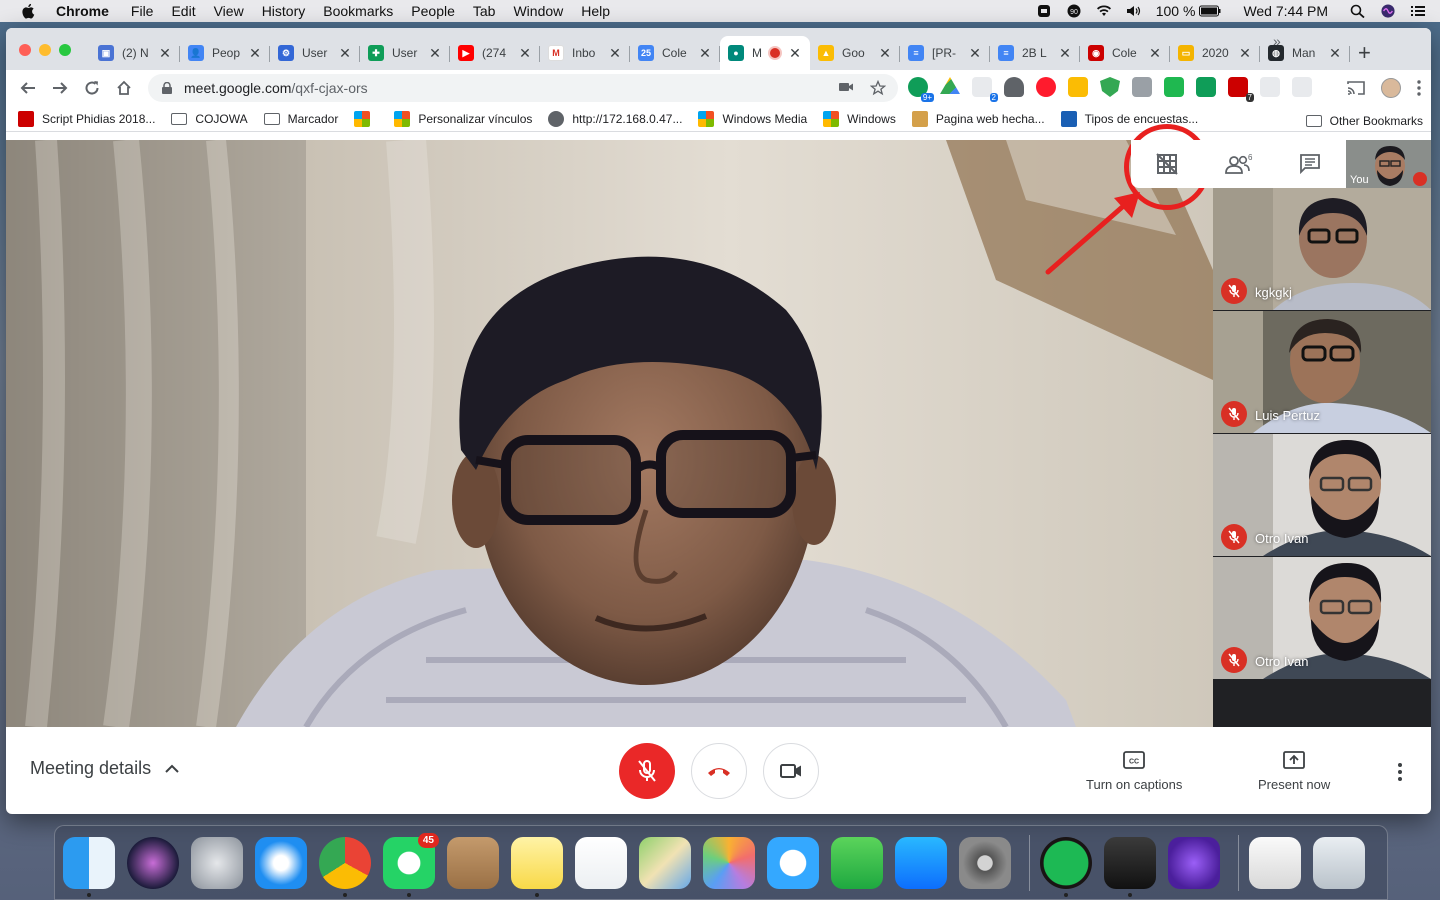  I want to click on tab-10: ≡ 2B L ✕, so click(1035, 53).